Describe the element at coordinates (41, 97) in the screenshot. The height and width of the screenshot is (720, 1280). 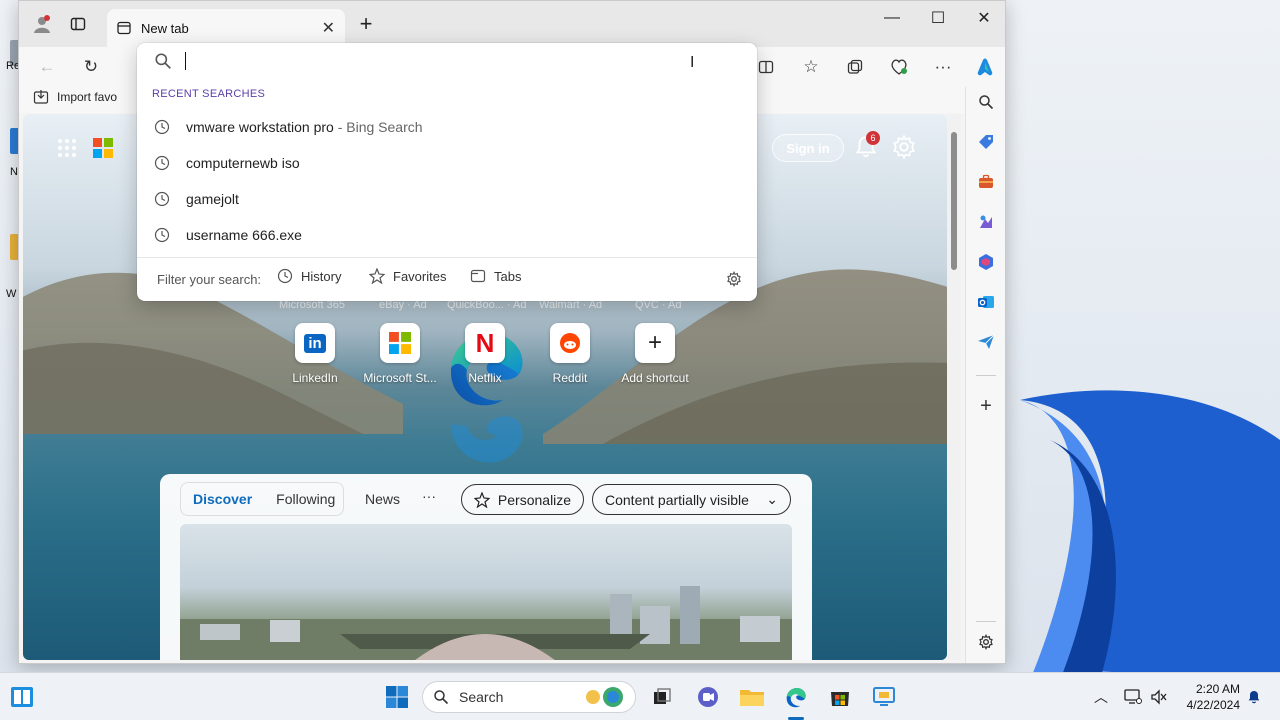
I see `import-icon` at that location.